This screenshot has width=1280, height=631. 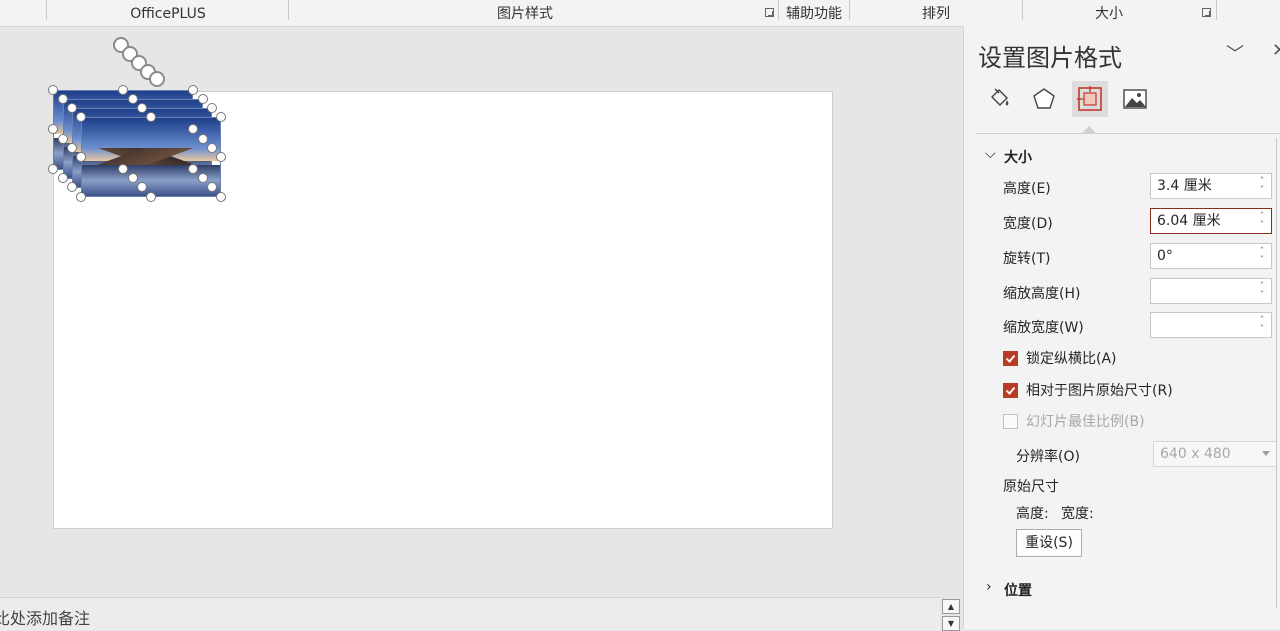 I want to click on lock-aspect-label: 锁定纵横比(A), so click(x=1071, y=359).